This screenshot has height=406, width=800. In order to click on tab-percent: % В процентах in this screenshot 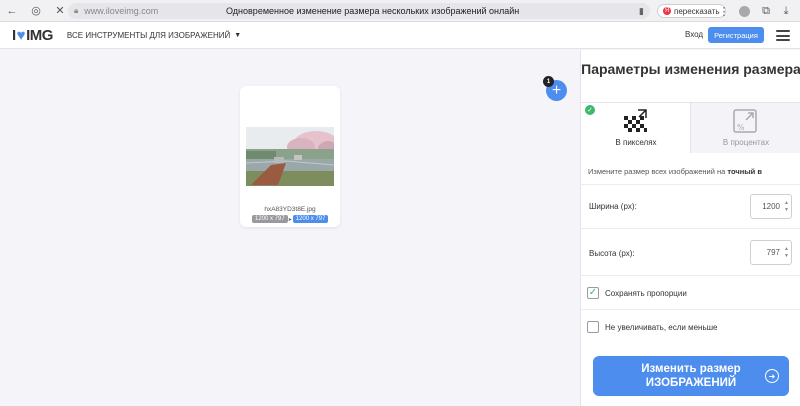, I will do `click(745, 128)`.